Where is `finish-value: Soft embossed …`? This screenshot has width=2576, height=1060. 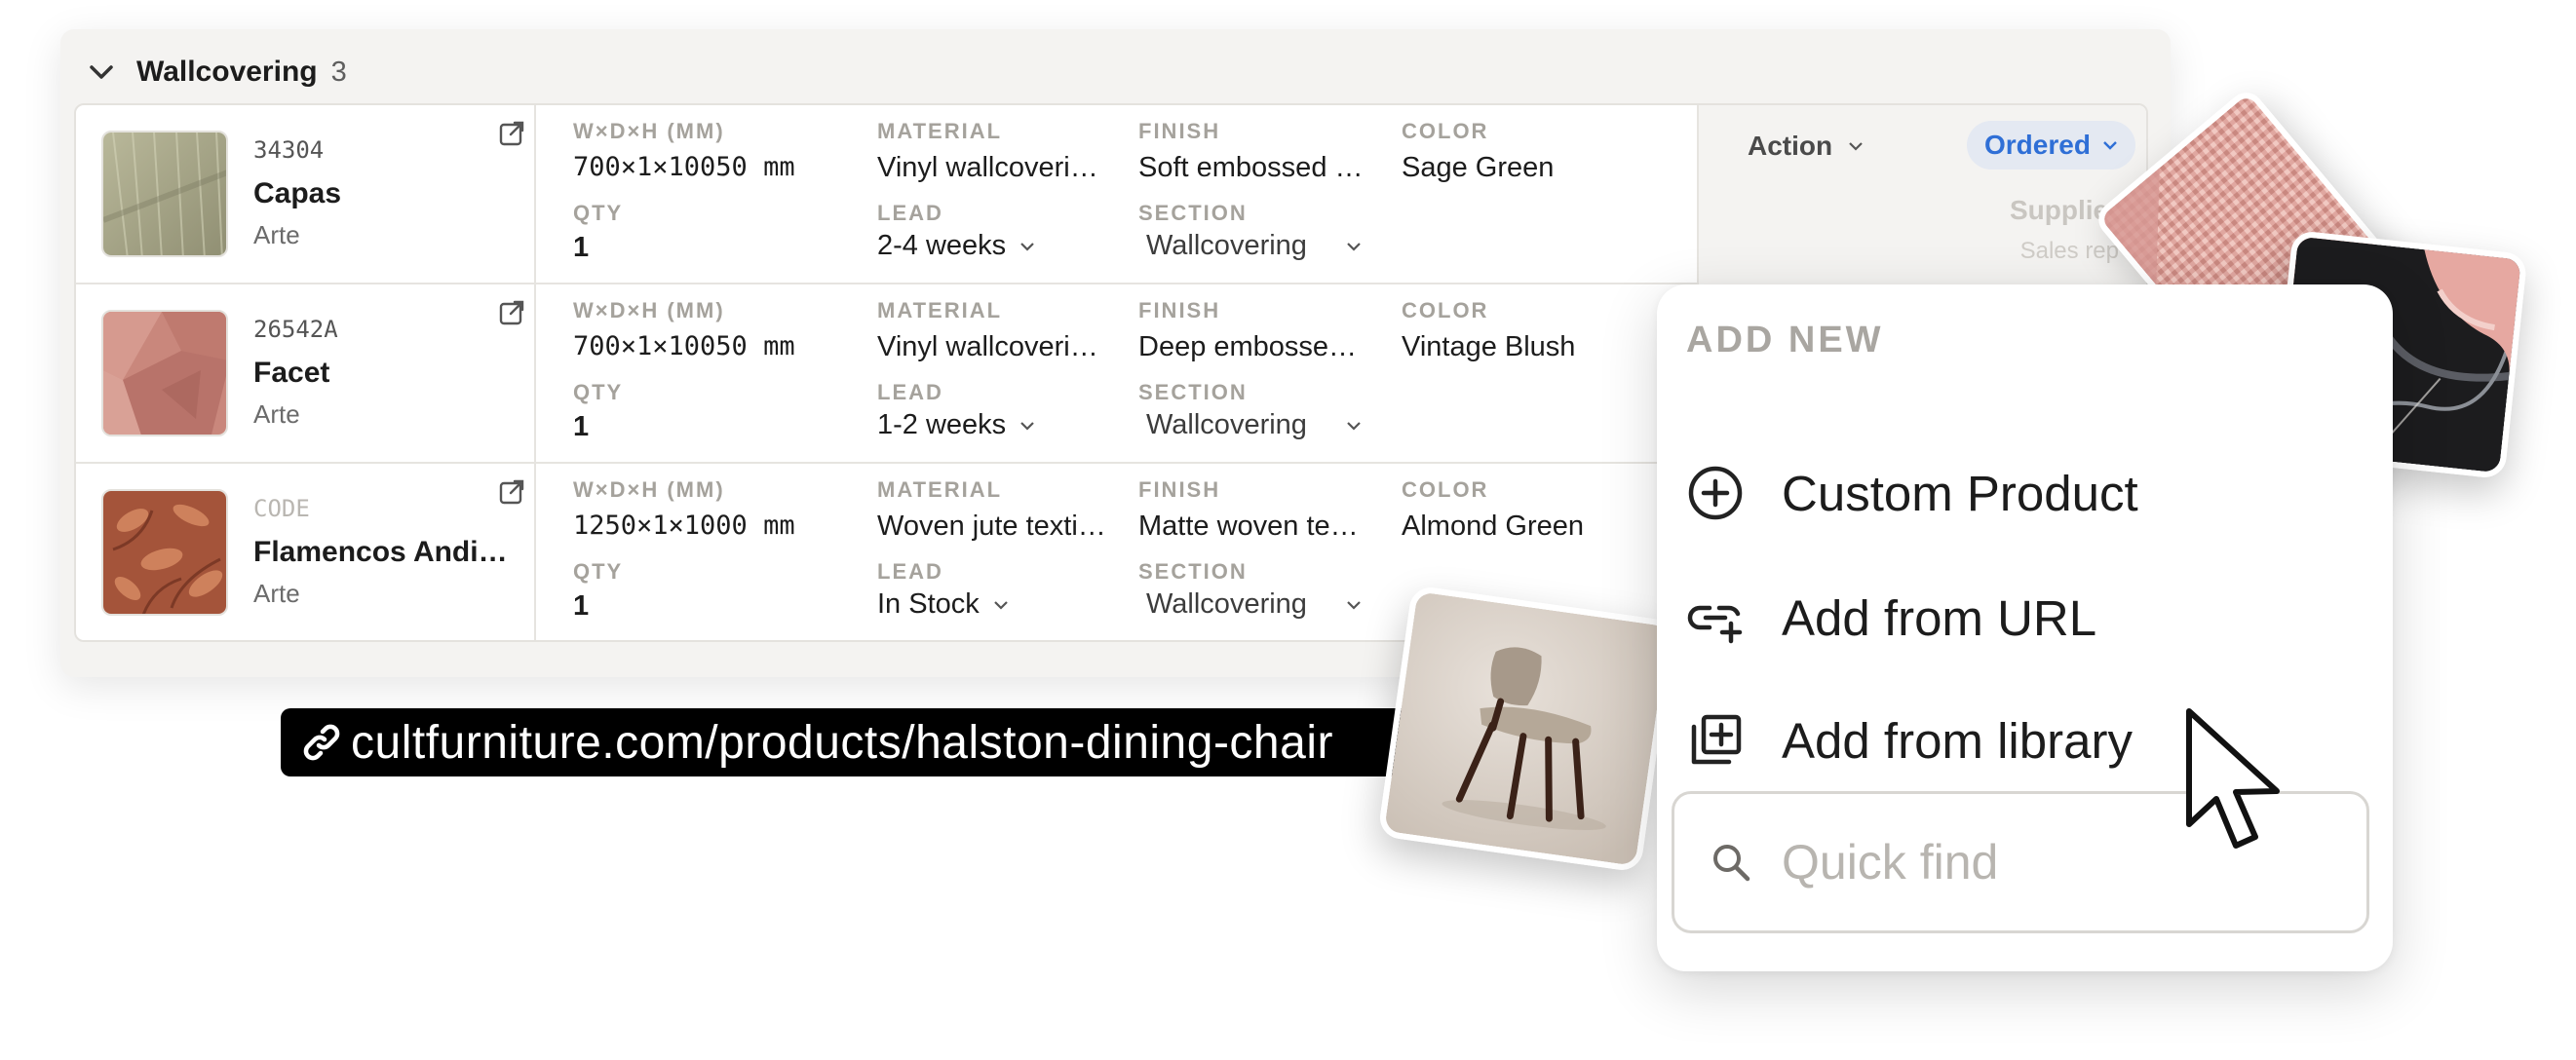
finish-value: Soft embossed … is located at coordinates (1251, 167).